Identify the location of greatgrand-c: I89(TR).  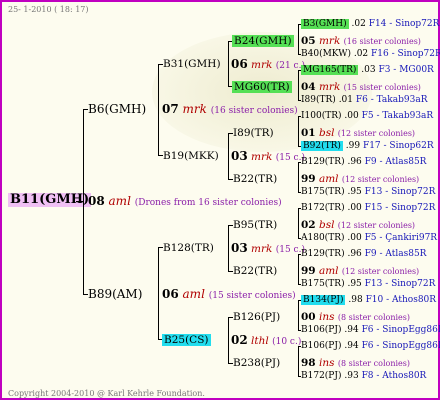
(253, 133).